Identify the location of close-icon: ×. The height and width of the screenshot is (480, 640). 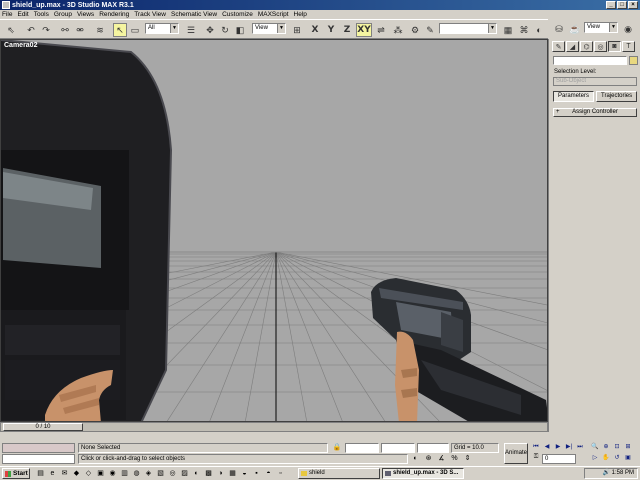
(633, 5).